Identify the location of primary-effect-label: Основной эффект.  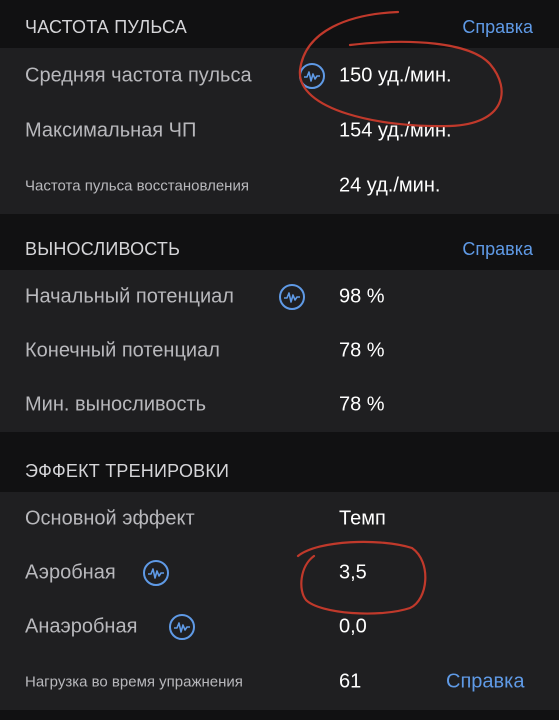
(110, 518).